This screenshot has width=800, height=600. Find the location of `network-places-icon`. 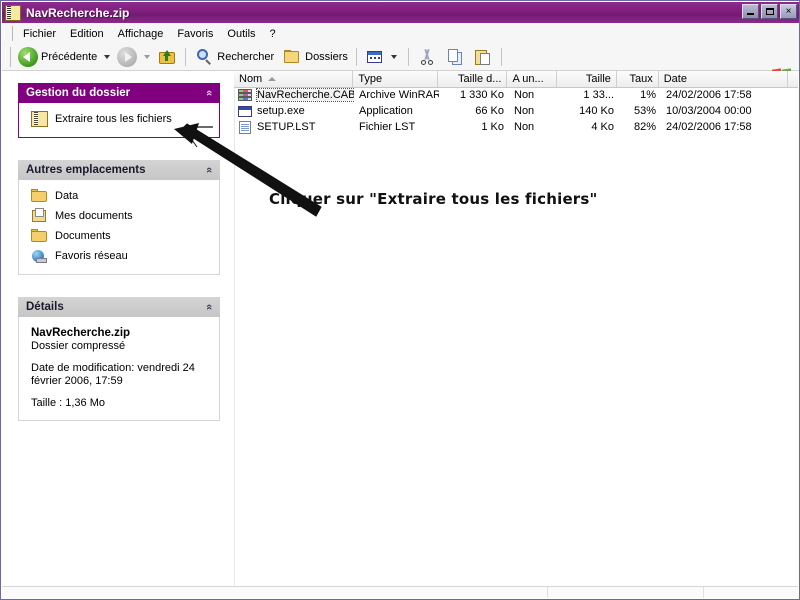

network-places-icon is located at coordinates (39, 256).